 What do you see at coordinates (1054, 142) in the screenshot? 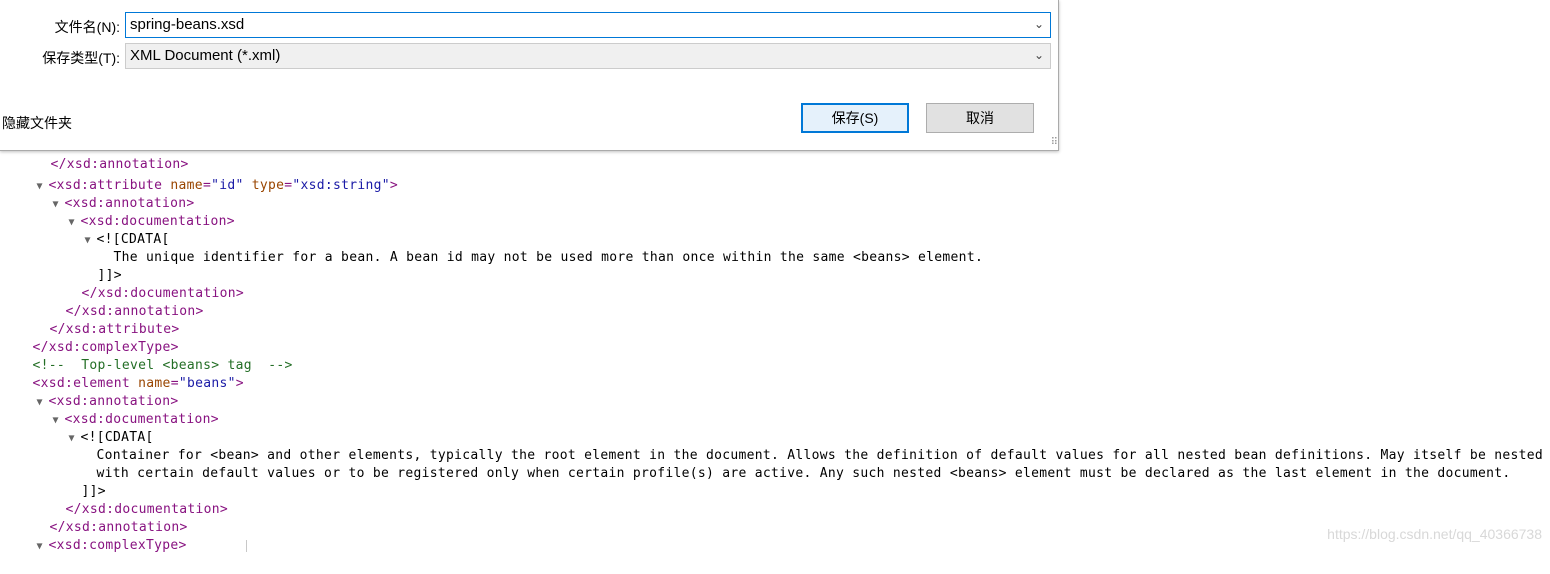
I see `resize-grip-icon: ⠿` at bounding box center [1054, 142].